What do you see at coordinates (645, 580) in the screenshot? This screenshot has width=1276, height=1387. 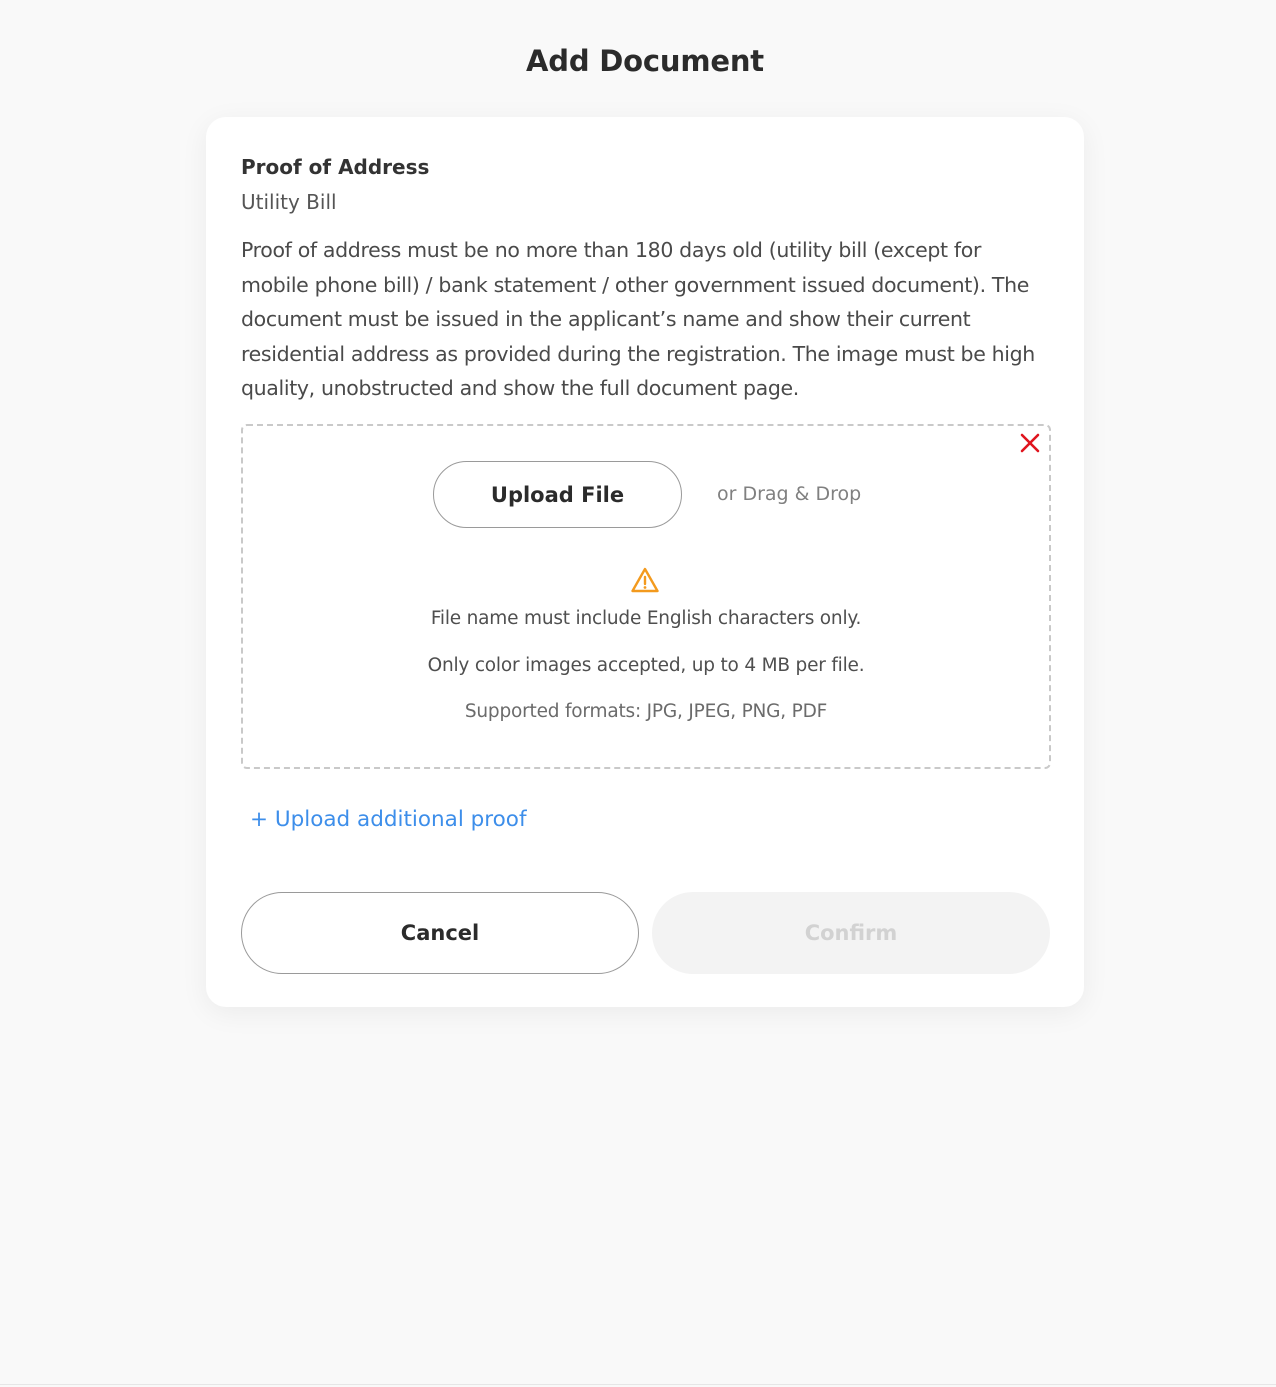 I see `warning-triangle-icon` at bounding box center [645, 580].